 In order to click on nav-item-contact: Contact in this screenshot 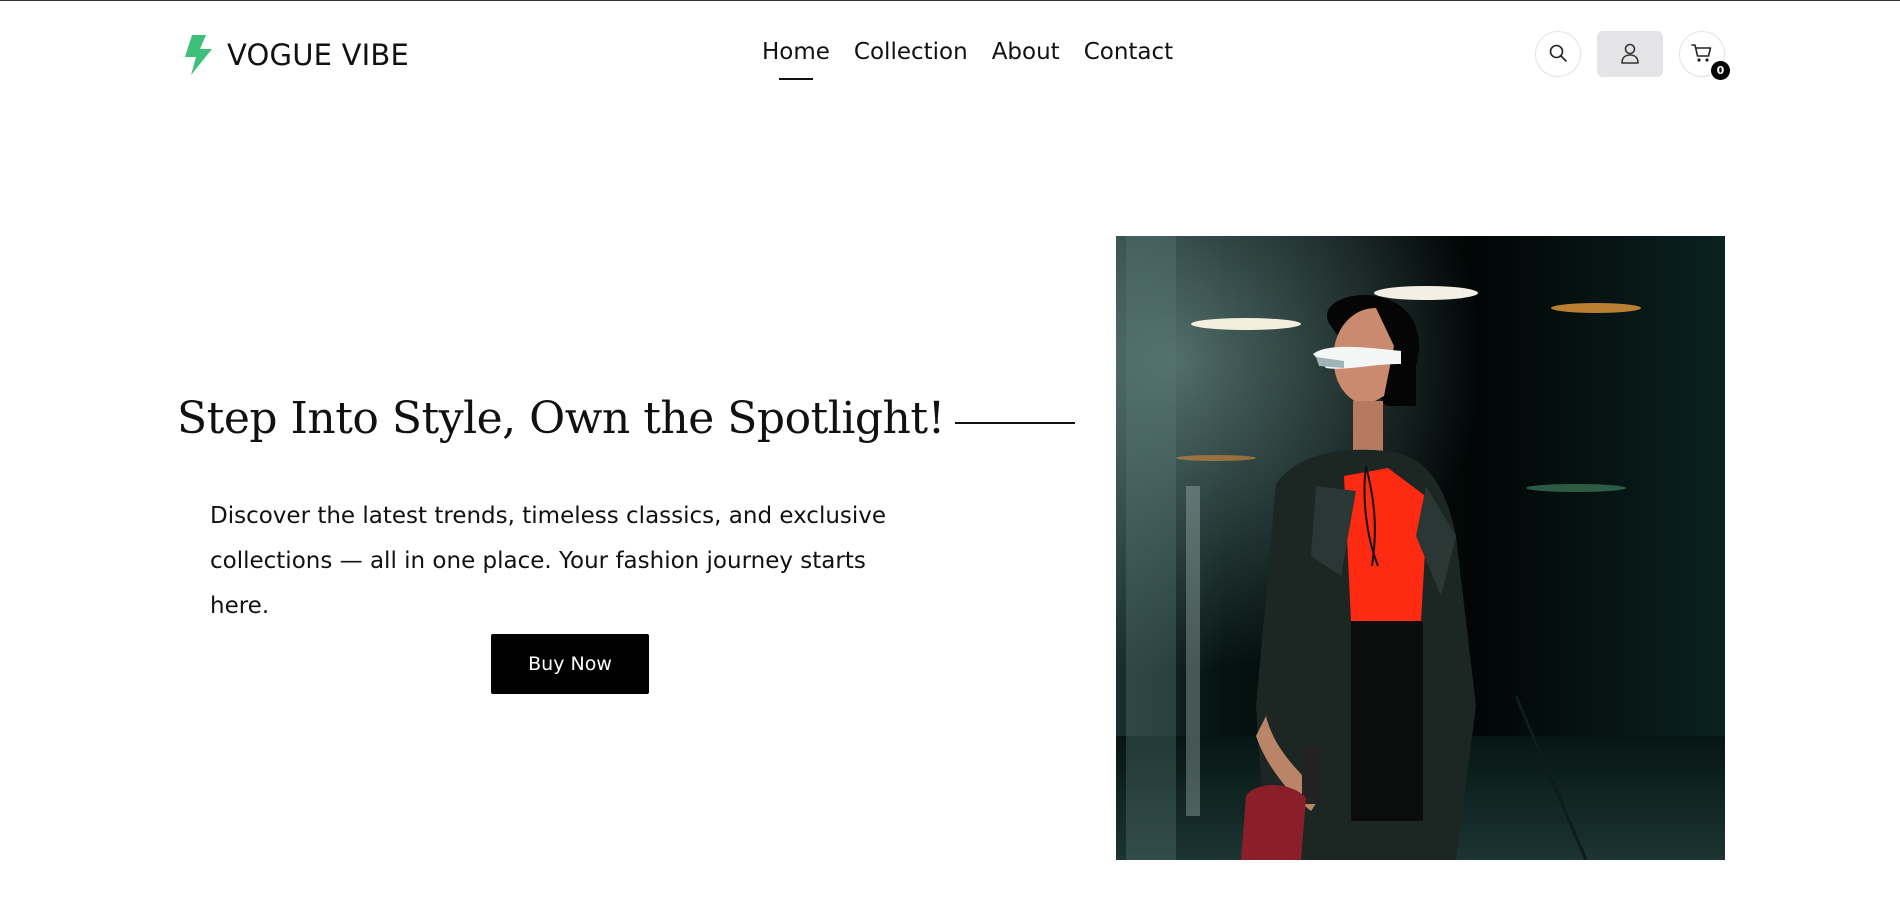, I will do `click(1128, 54)`.